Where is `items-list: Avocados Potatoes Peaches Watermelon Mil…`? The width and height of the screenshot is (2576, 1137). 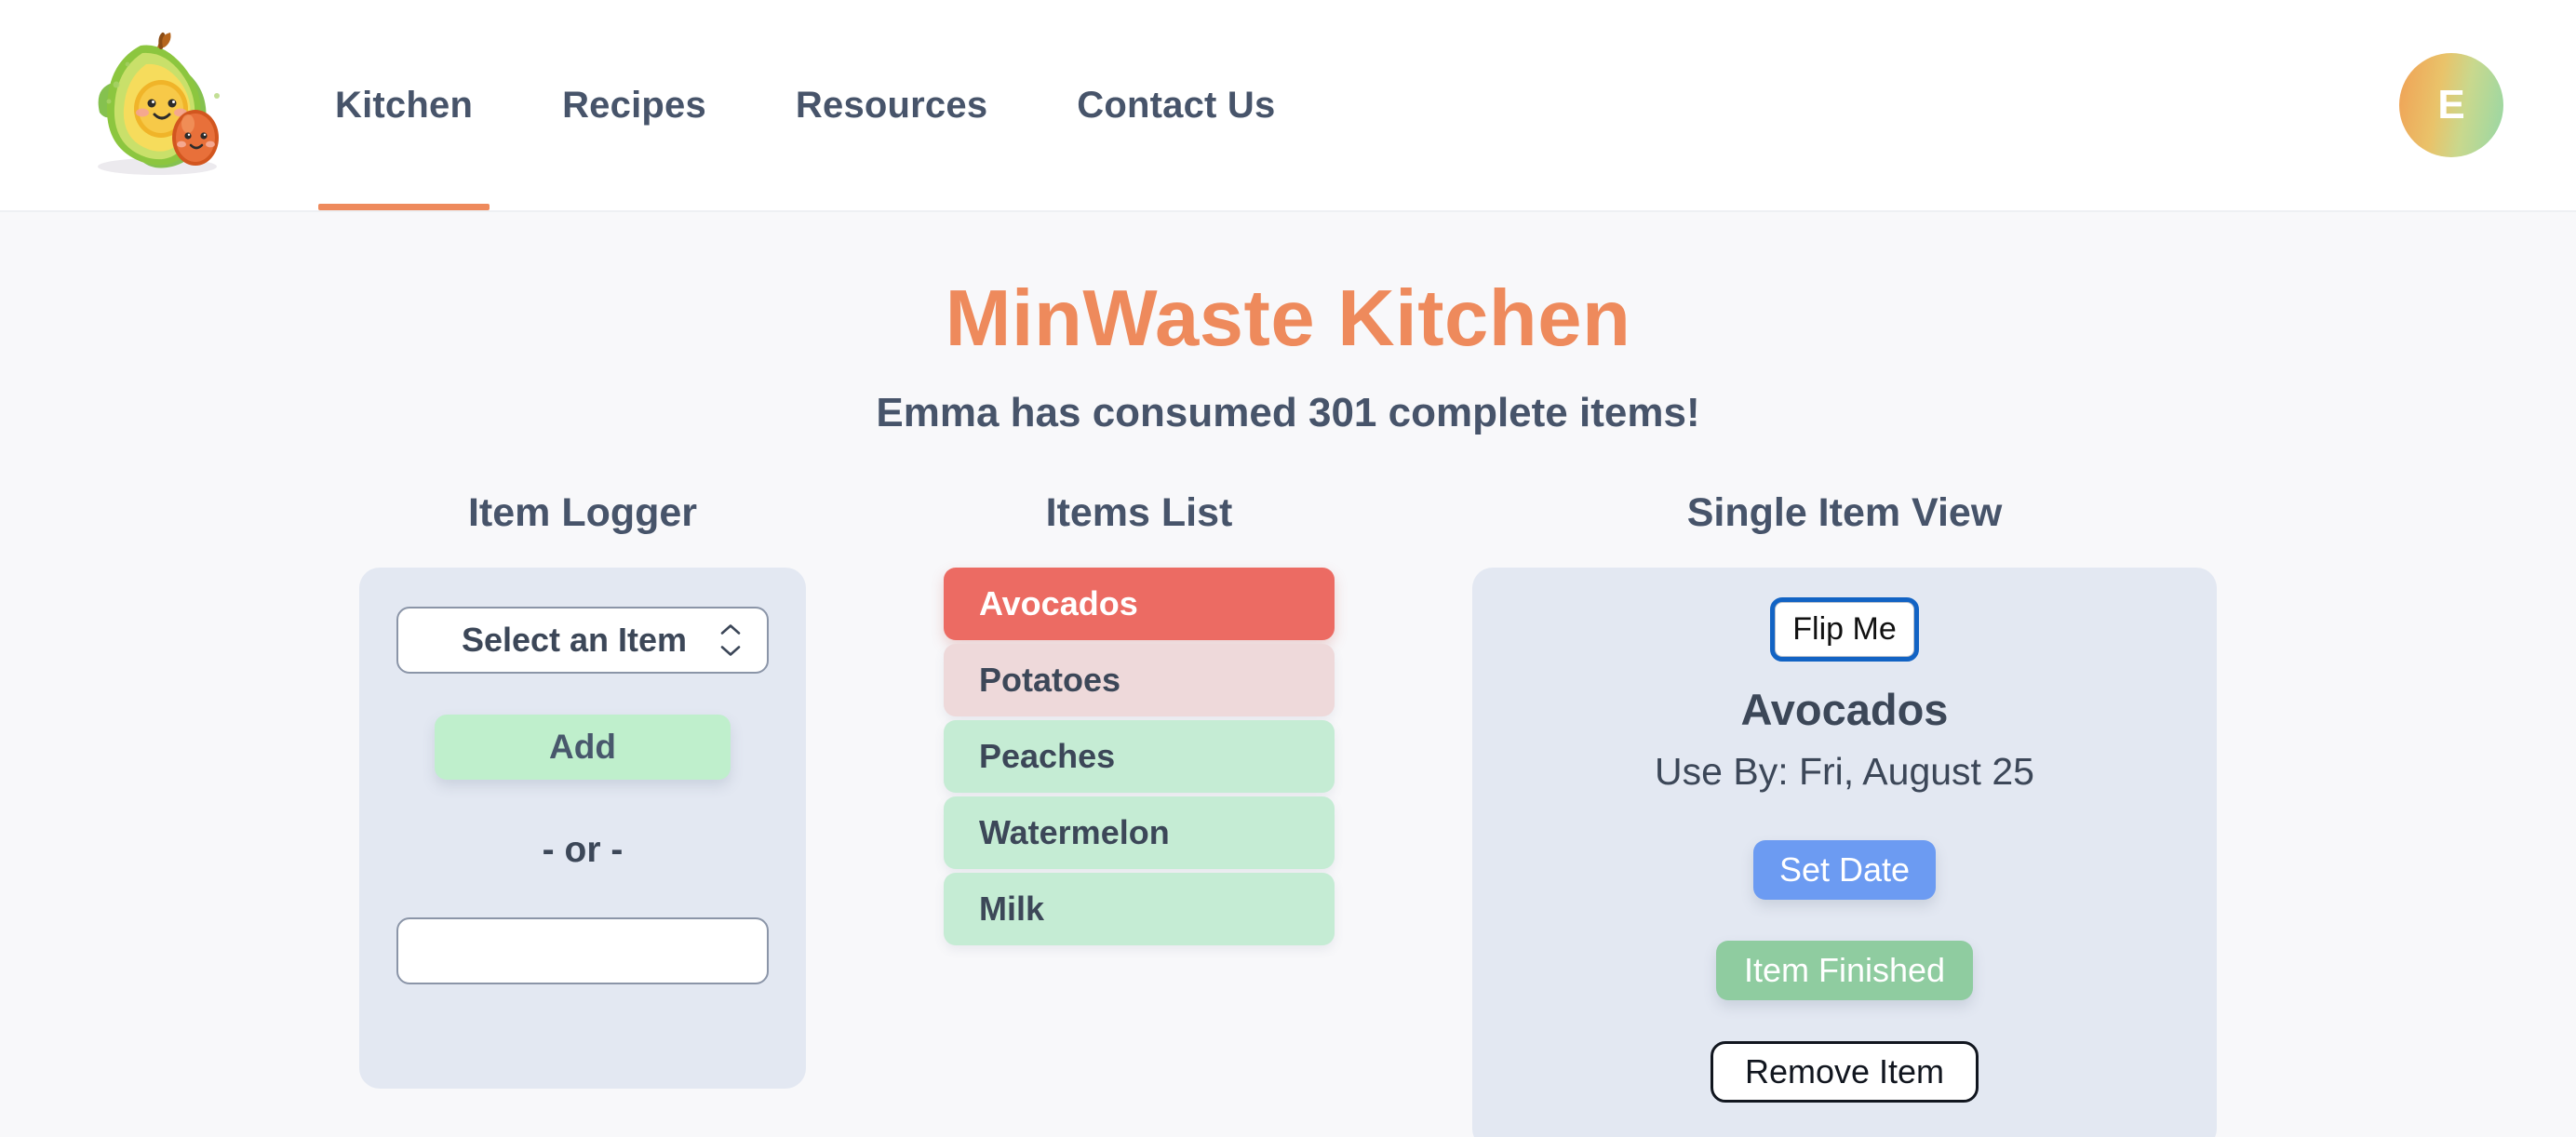 items-list: Avocados Potatoes Peaches Watermelon Mil… is located at coordinates (1139, 757).